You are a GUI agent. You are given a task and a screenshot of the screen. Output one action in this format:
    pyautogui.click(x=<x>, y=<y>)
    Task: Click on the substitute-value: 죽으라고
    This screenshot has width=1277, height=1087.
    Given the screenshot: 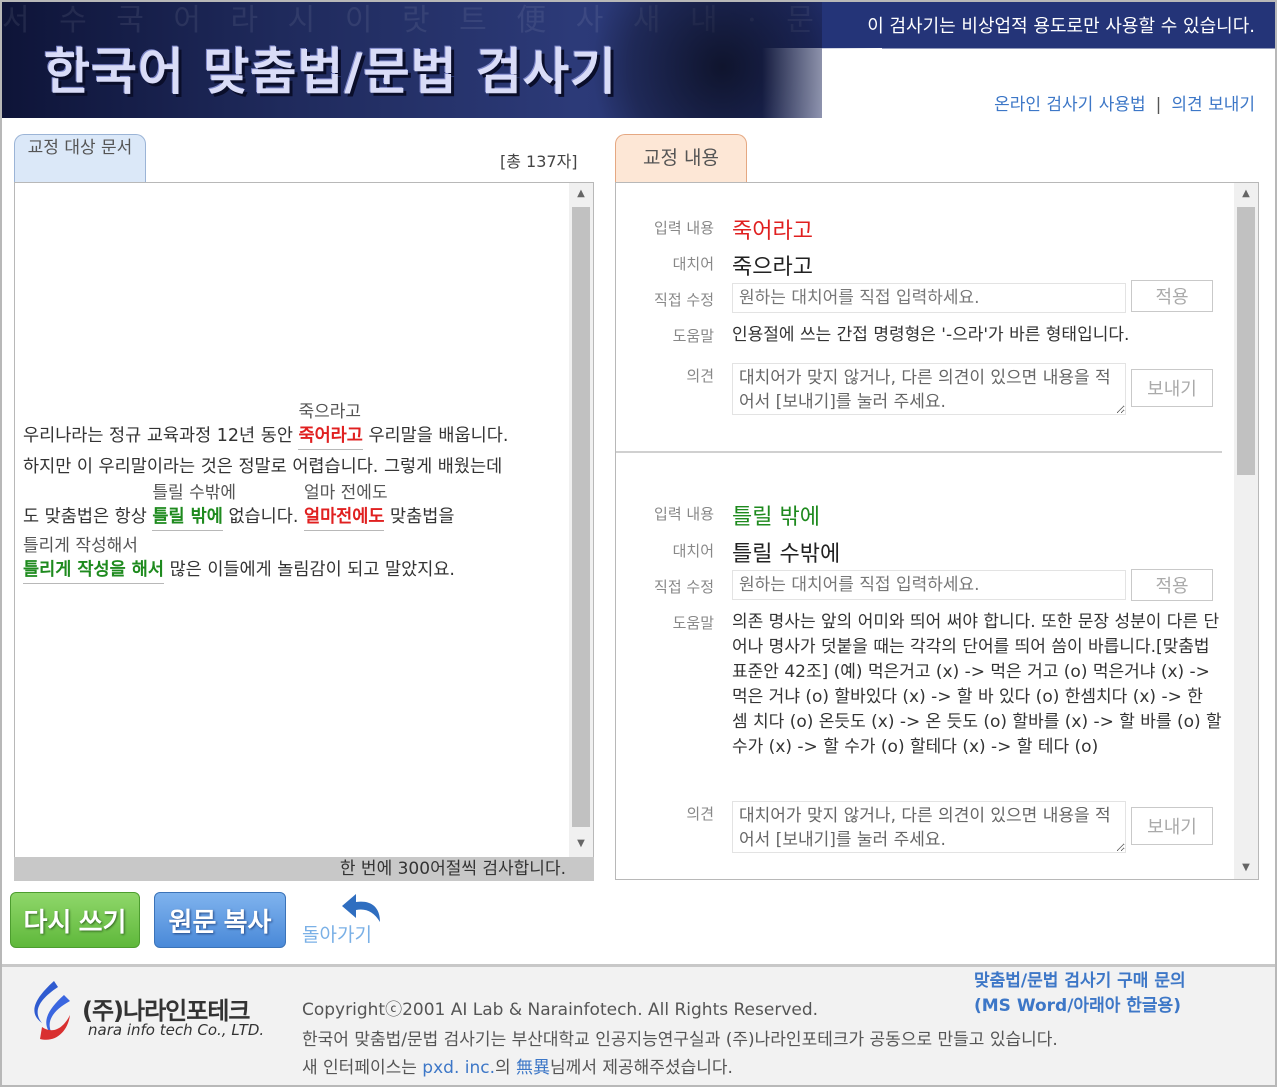 What is the action you would take?
    pyautogui.click(x=772, y=267)
    